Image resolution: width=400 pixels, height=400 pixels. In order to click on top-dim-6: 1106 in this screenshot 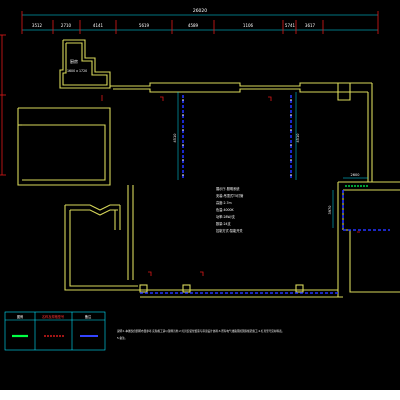, I will do `click(248, 25)`.